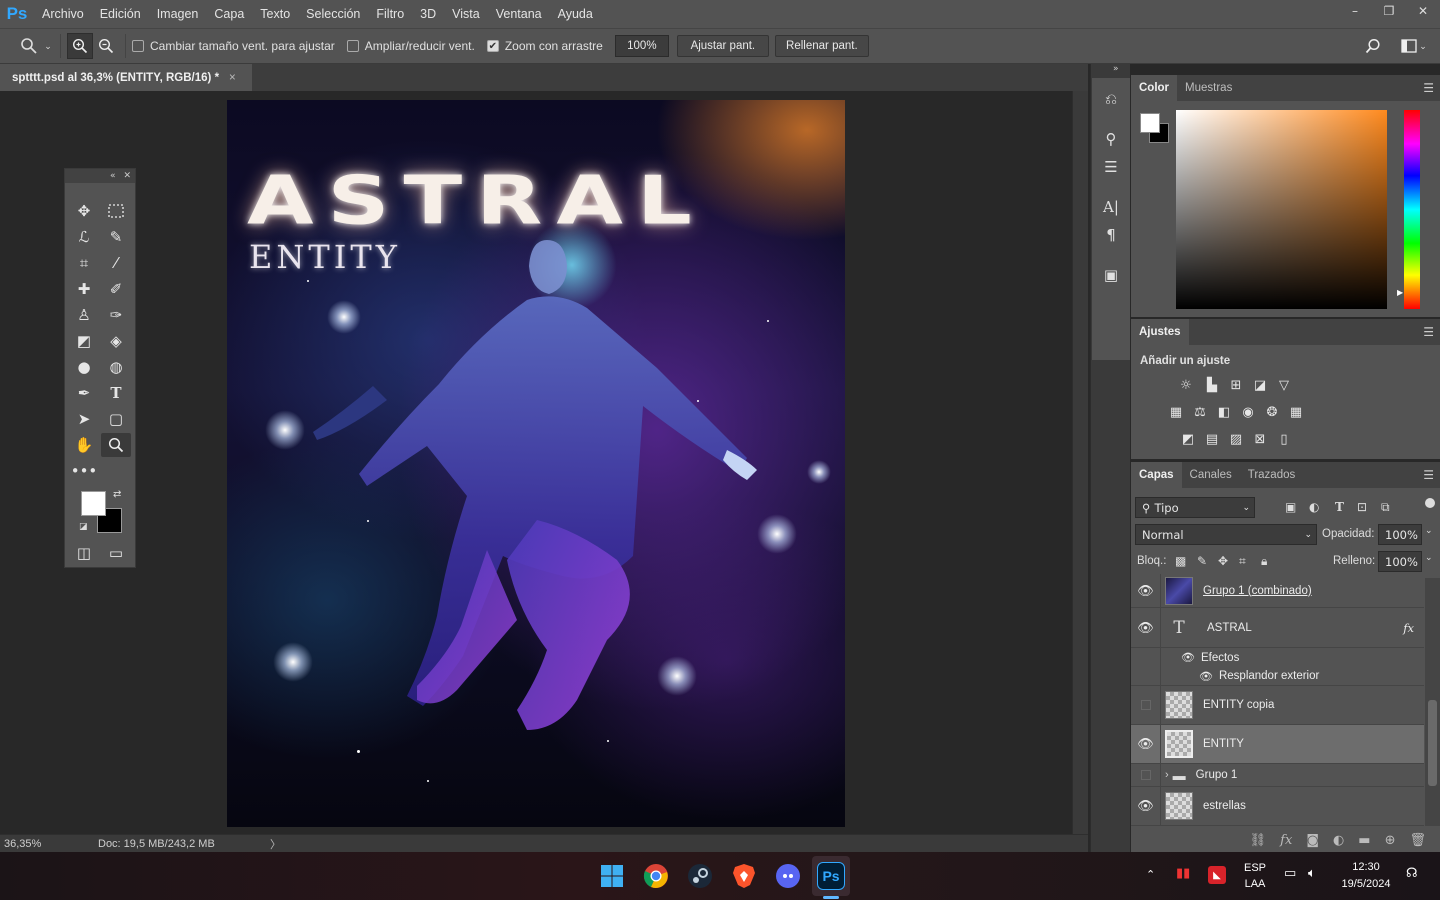 Image resolution: width=1440 pixels, height=900 pixels. Describe the element at coordinates (275, 14) in the screenshot. I see `menu-texto: Texto` at that location.